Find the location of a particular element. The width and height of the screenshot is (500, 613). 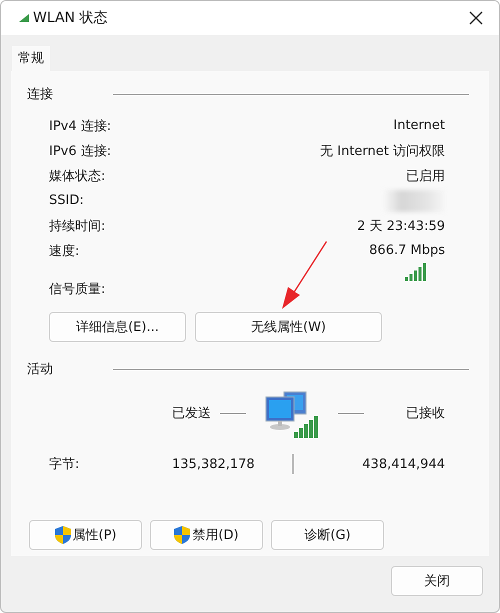

field-value: 2 天 23:43:59 is located at coordinates (401, 226).